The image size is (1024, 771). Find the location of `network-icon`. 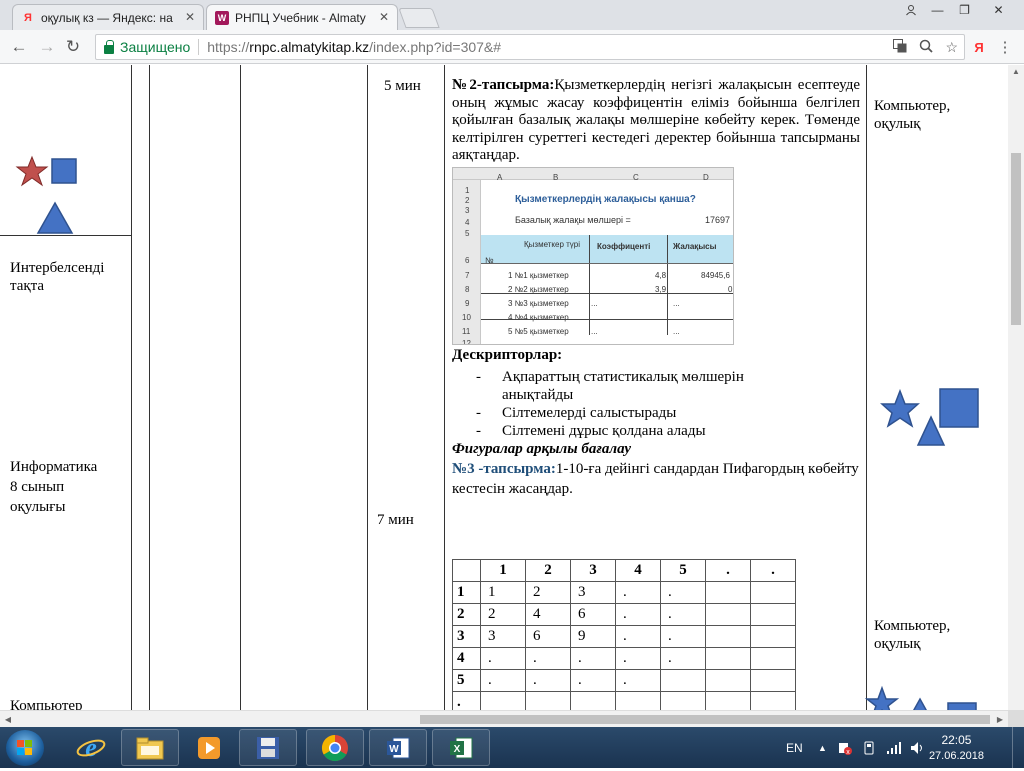

network-icon is located at coordinates (894, 747).